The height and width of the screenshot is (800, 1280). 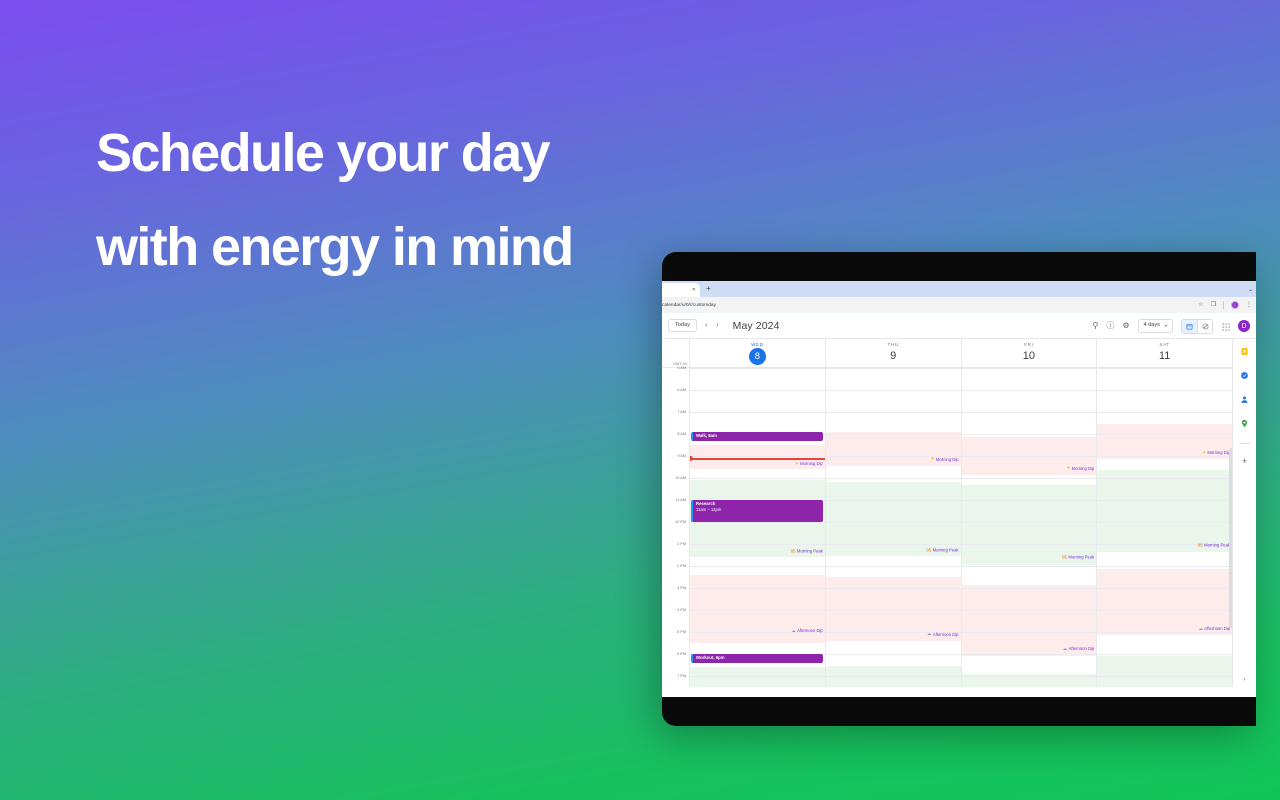 What do you see at coordinates (1200, 305) in the screenshot?
I see `star-icon: ☆` at bounding box center [1200, 305].